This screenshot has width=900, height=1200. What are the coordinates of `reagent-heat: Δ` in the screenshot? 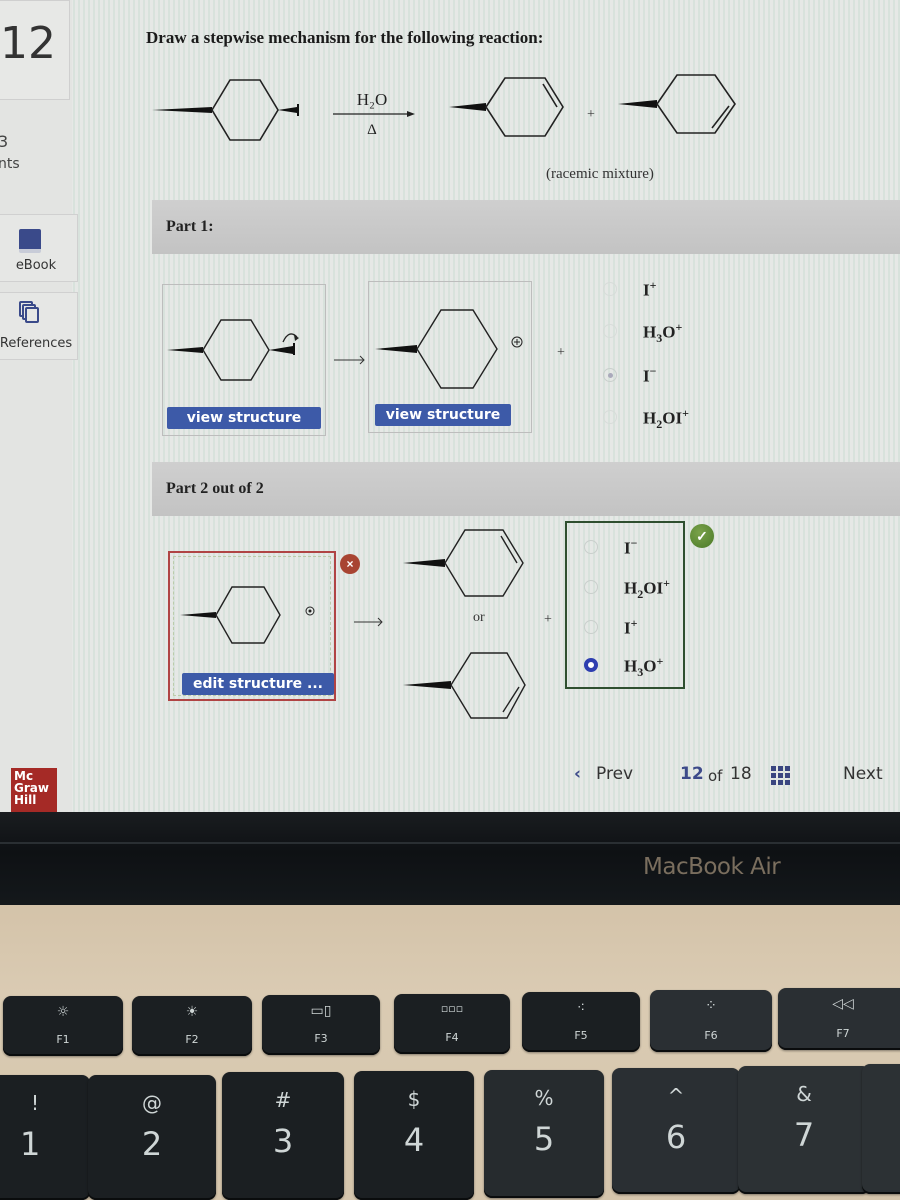 It's located at (372, 130).